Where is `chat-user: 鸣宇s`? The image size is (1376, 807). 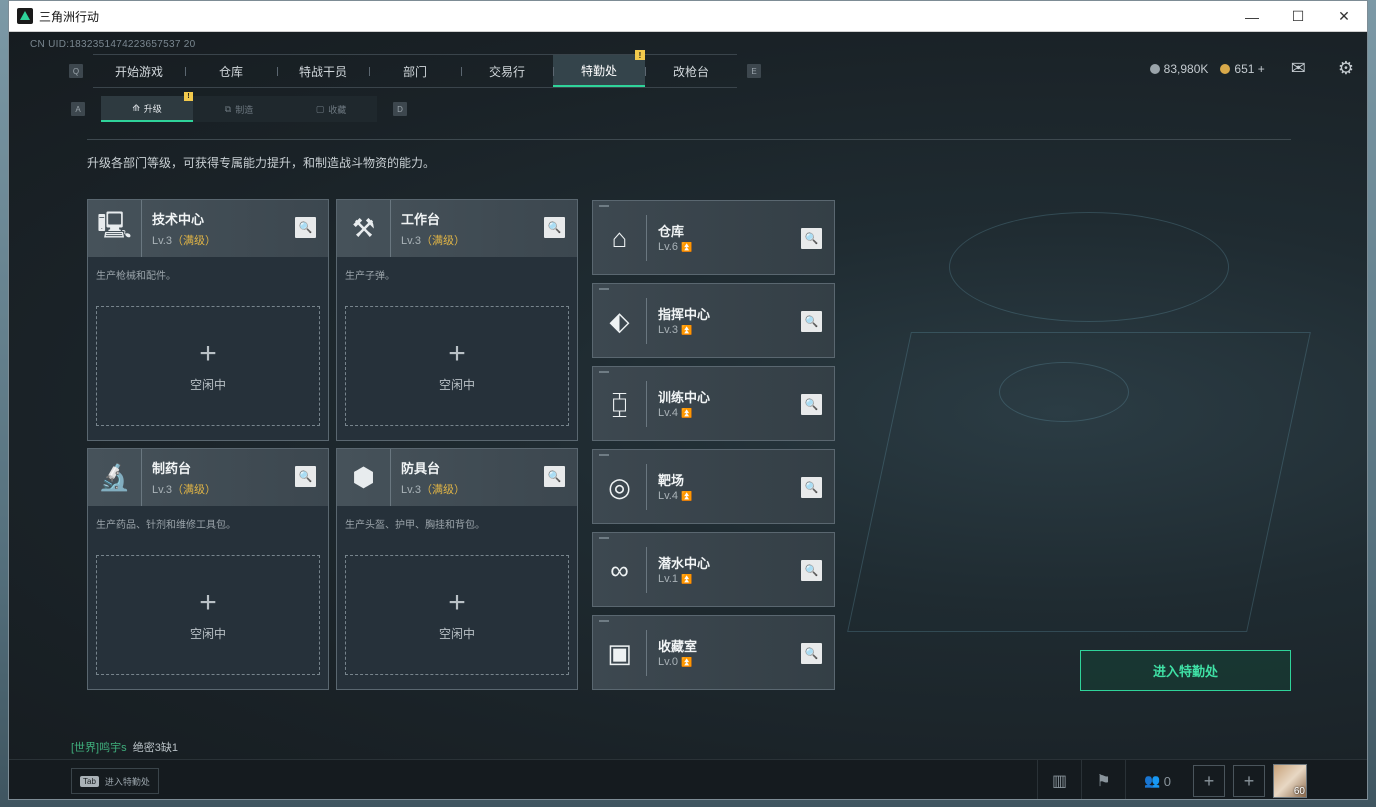
chat-user: 鸣宇s is located at coordinates (113, 748).